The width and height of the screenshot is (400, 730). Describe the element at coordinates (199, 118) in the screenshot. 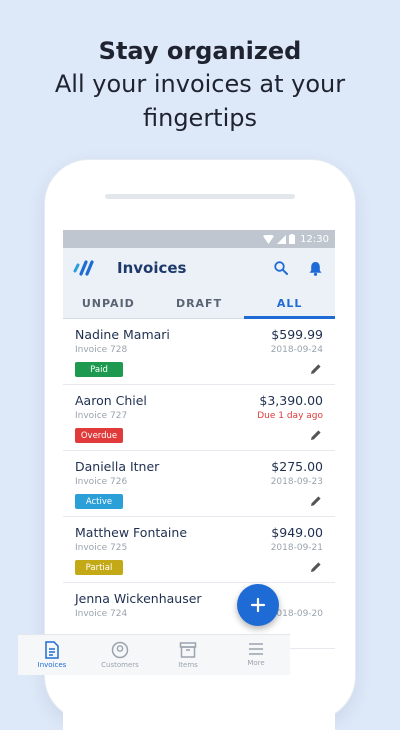

I see `promo-subtitle-line2: fingertips` at that location.